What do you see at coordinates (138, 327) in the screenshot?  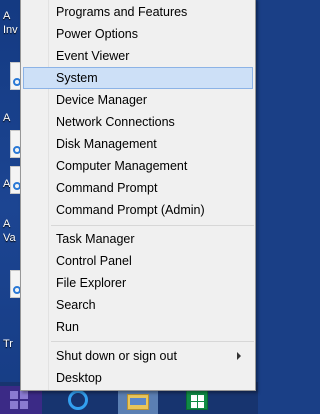 I see `menu-item-run: Run` at bounding box center [138, 327].